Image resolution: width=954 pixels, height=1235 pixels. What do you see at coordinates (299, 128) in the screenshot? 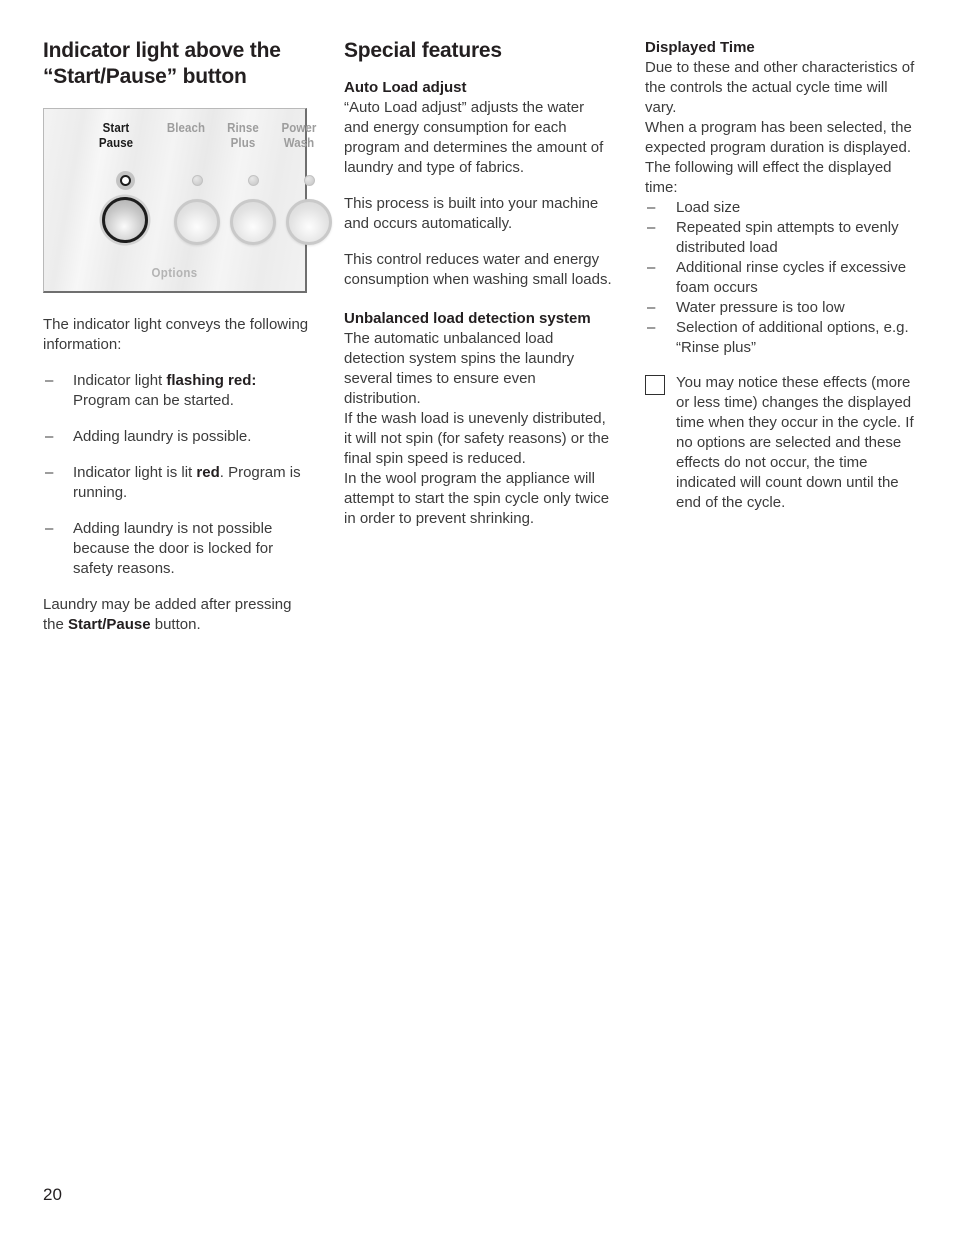
I see `label-power-text: Power` at bounding box center [299, 128].